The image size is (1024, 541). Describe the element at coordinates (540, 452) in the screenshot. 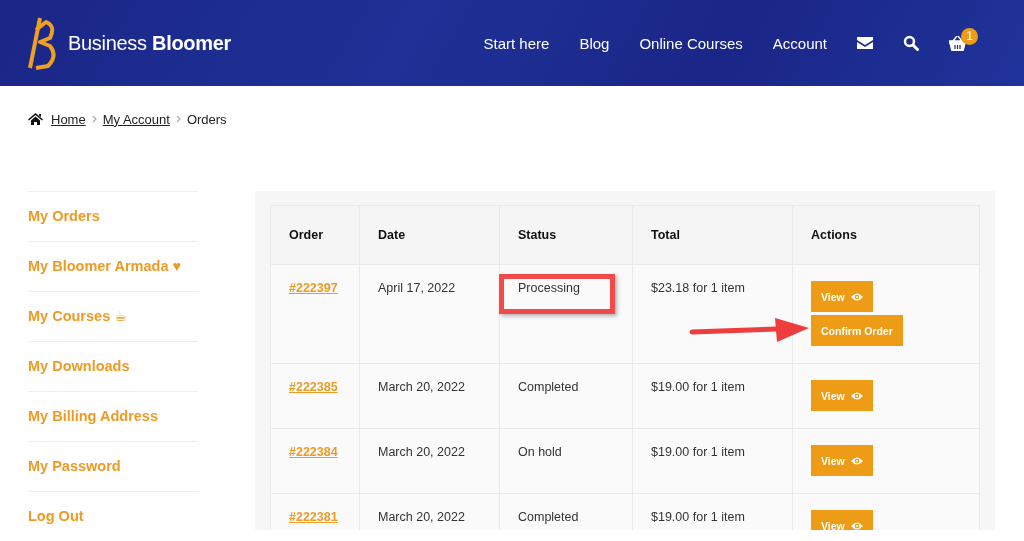

I see `status-cell: On hold` at that location.